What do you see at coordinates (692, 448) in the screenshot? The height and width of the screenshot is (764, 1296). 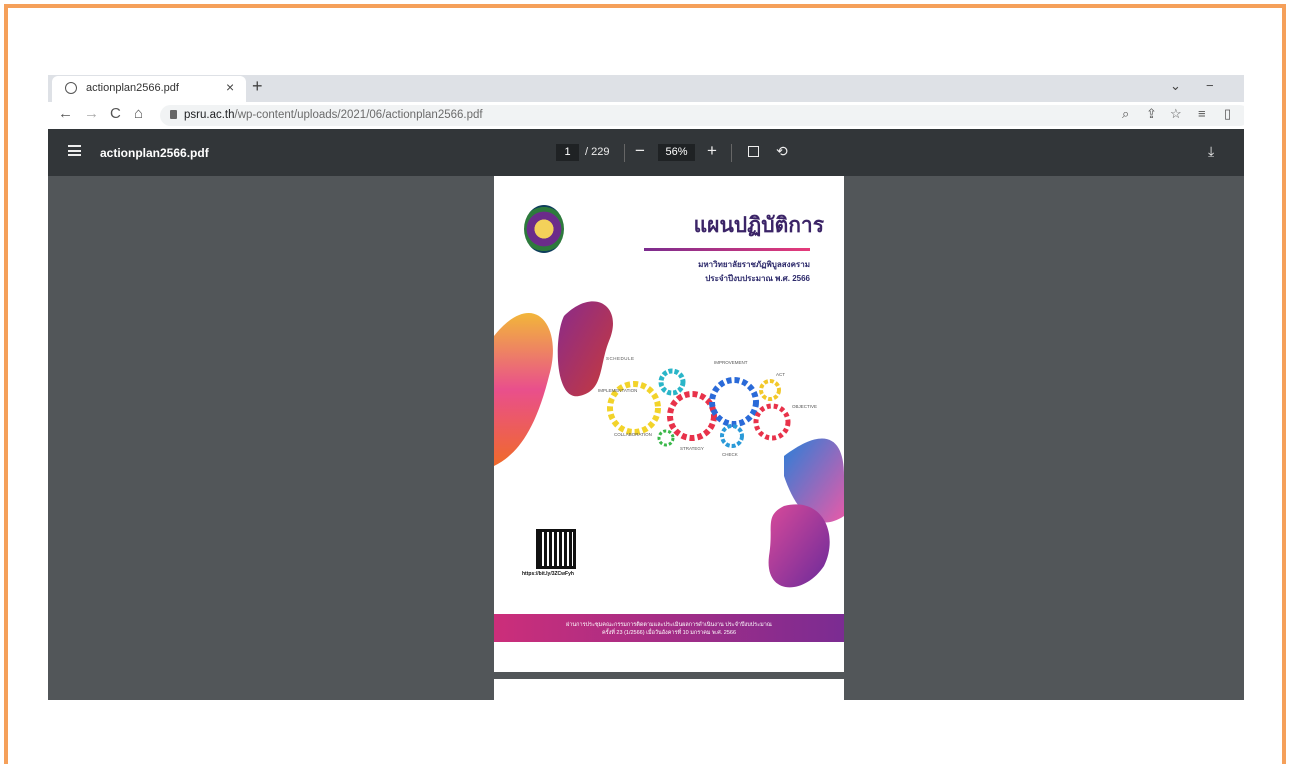 I see `gear-word: STRATEGY` at bounding box center [692, 448].